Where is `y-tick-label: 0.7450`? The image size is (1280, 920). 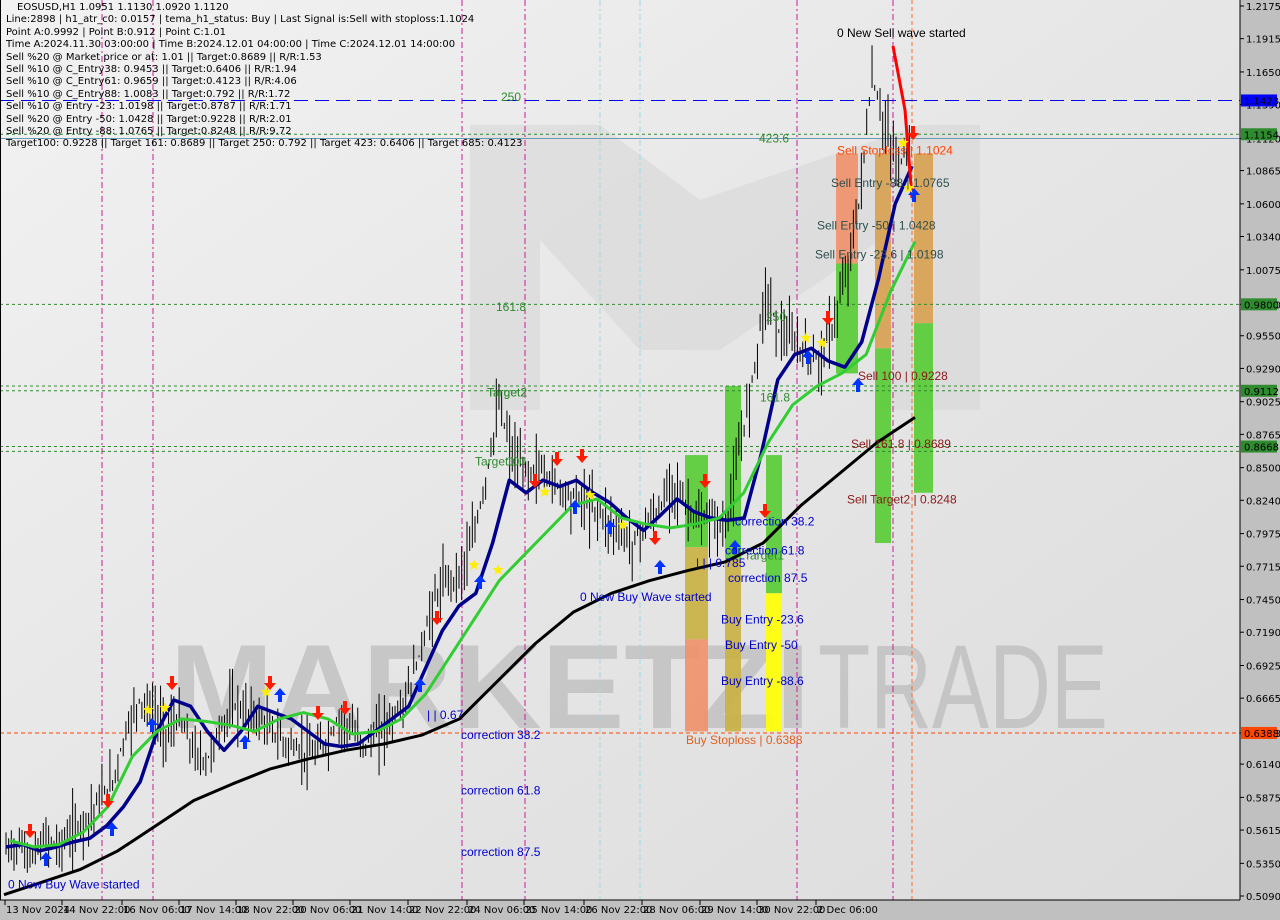 y-tick-label: 0.7450 is located at coordinates (1263, 601).